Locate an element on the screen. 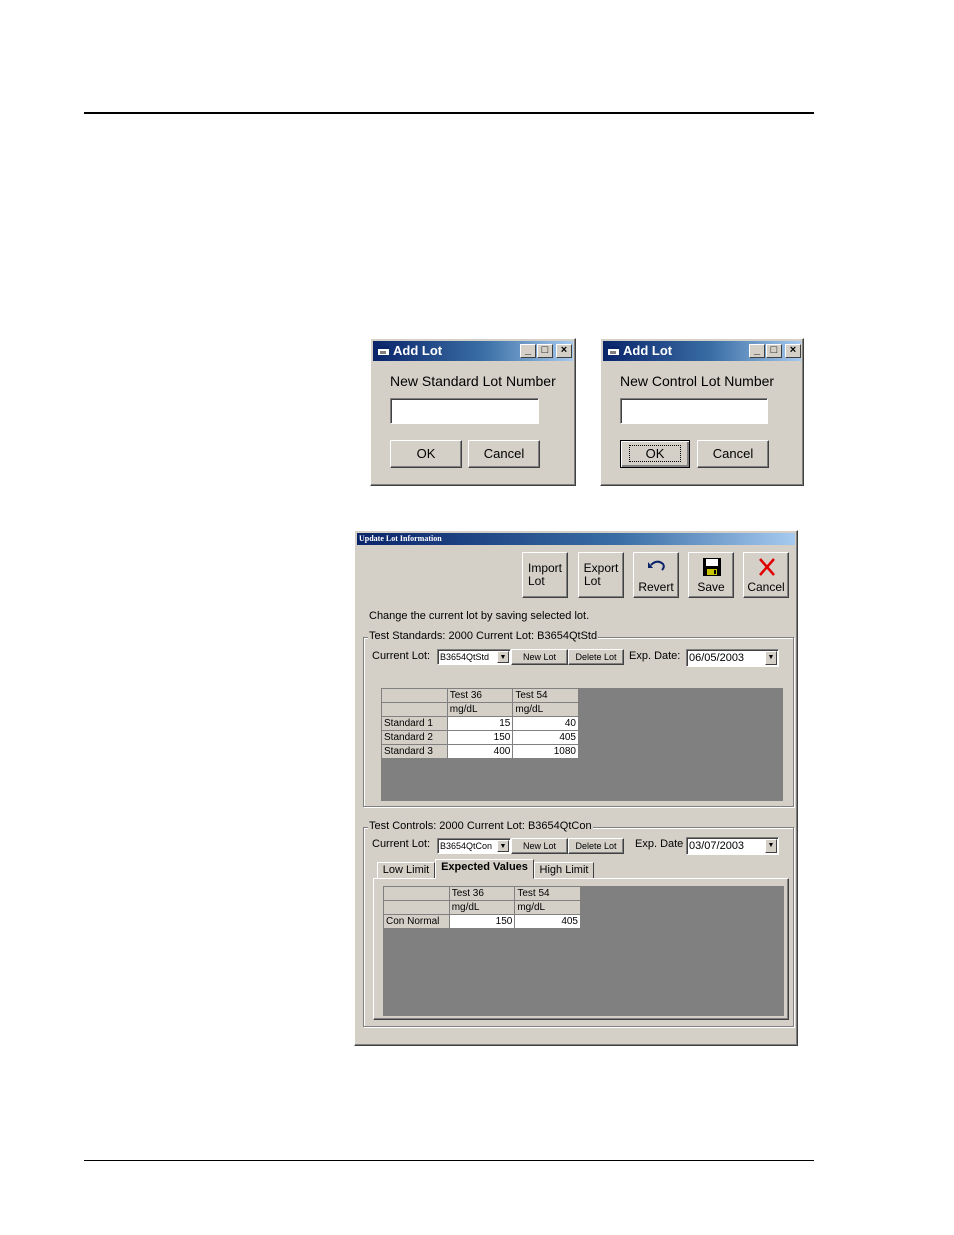 The height and width of the screenshot is (1235, 954). value-cell: 400 is located at coordinates (480, 751).